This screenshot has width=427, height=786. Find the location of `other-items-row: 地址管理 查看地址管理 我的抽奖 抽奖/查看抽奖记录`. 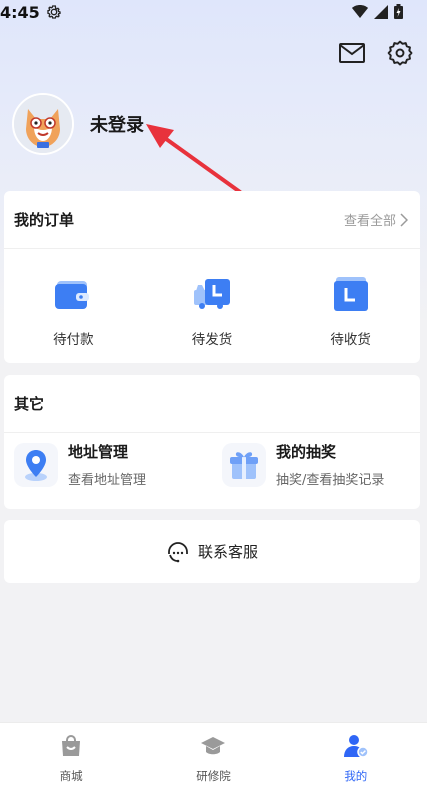

other-items-row: 地址管理 查看地址管理 我的抽奖 抽奖/查看抽奖记录 is located at coordinates (212, 460).